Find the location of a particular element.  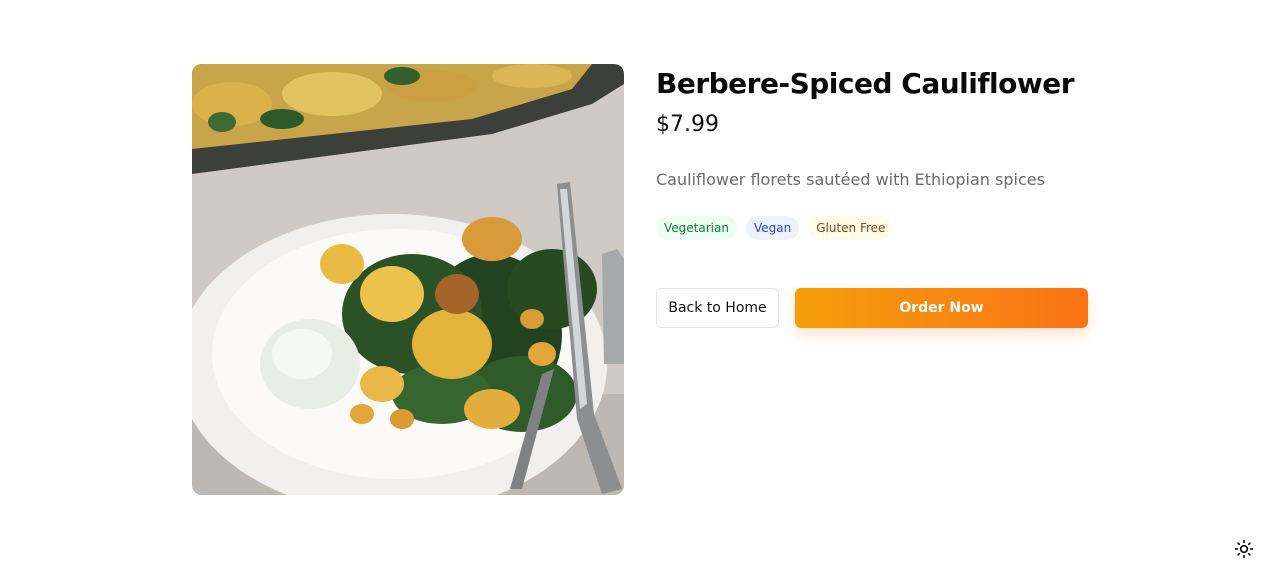

product-price: $7.99 is located at coordinates (687, 124).